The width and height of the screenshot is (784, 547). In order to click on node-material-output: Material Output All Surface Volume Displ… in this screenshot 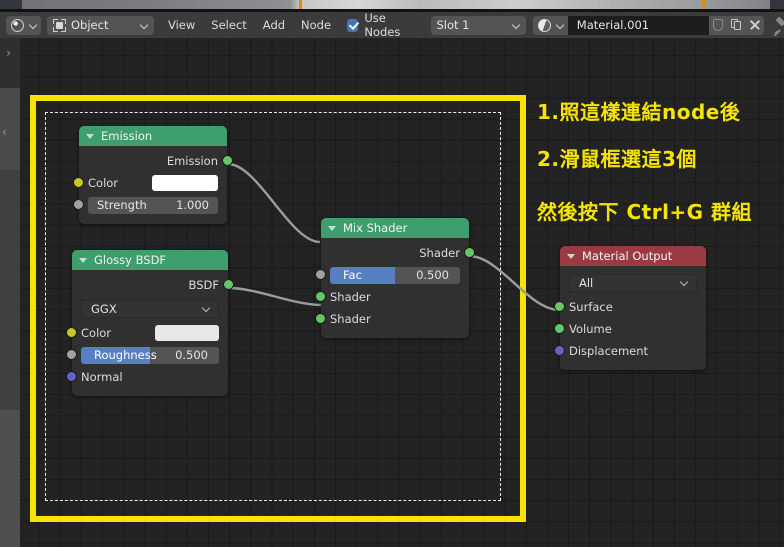, I will do `click(630, 308)`.